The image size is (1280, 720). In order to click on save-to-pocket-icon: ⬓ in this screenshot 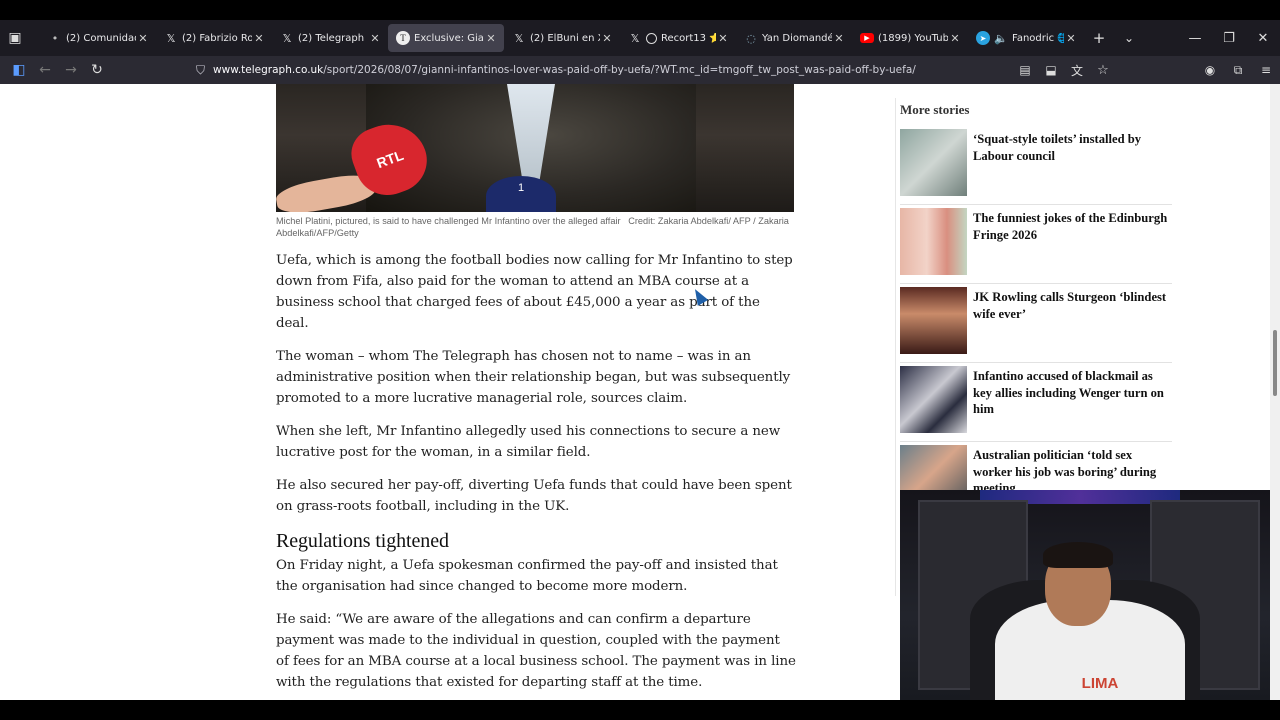, I will do `click(1051, 70)`.